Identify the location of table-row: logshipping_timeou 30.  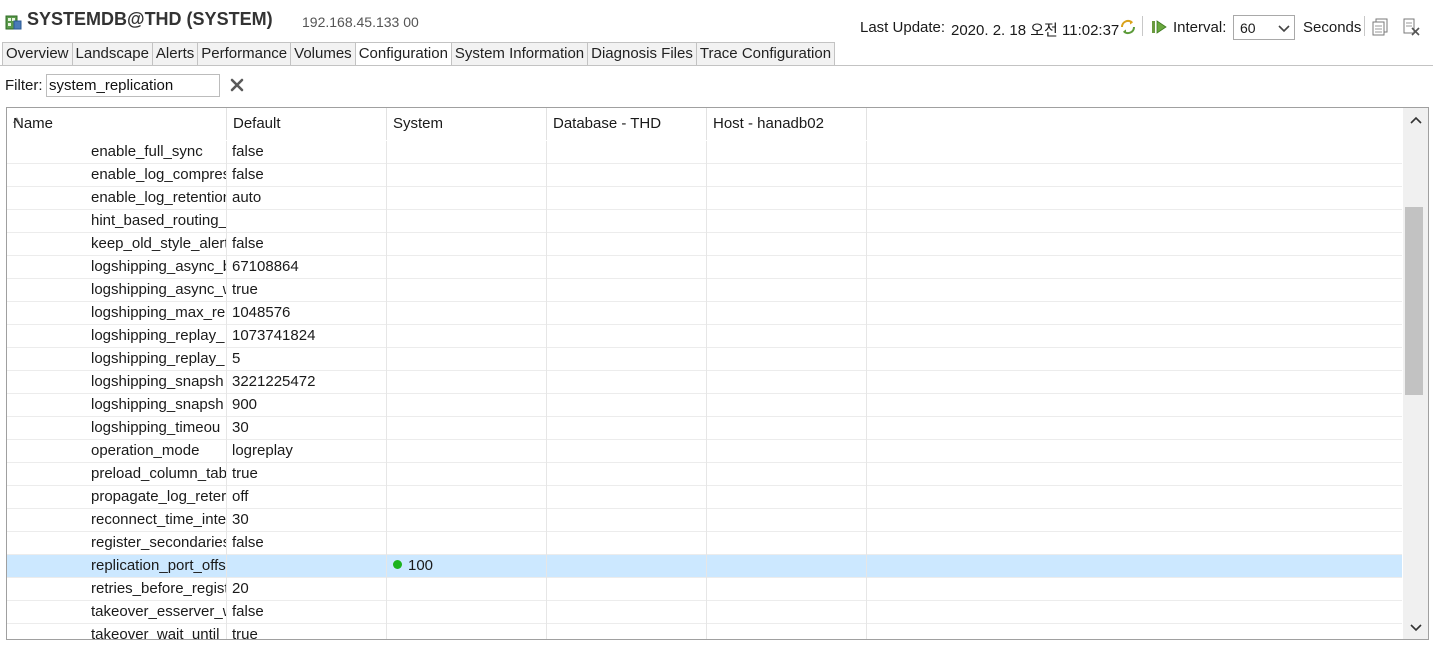
(704, 428).